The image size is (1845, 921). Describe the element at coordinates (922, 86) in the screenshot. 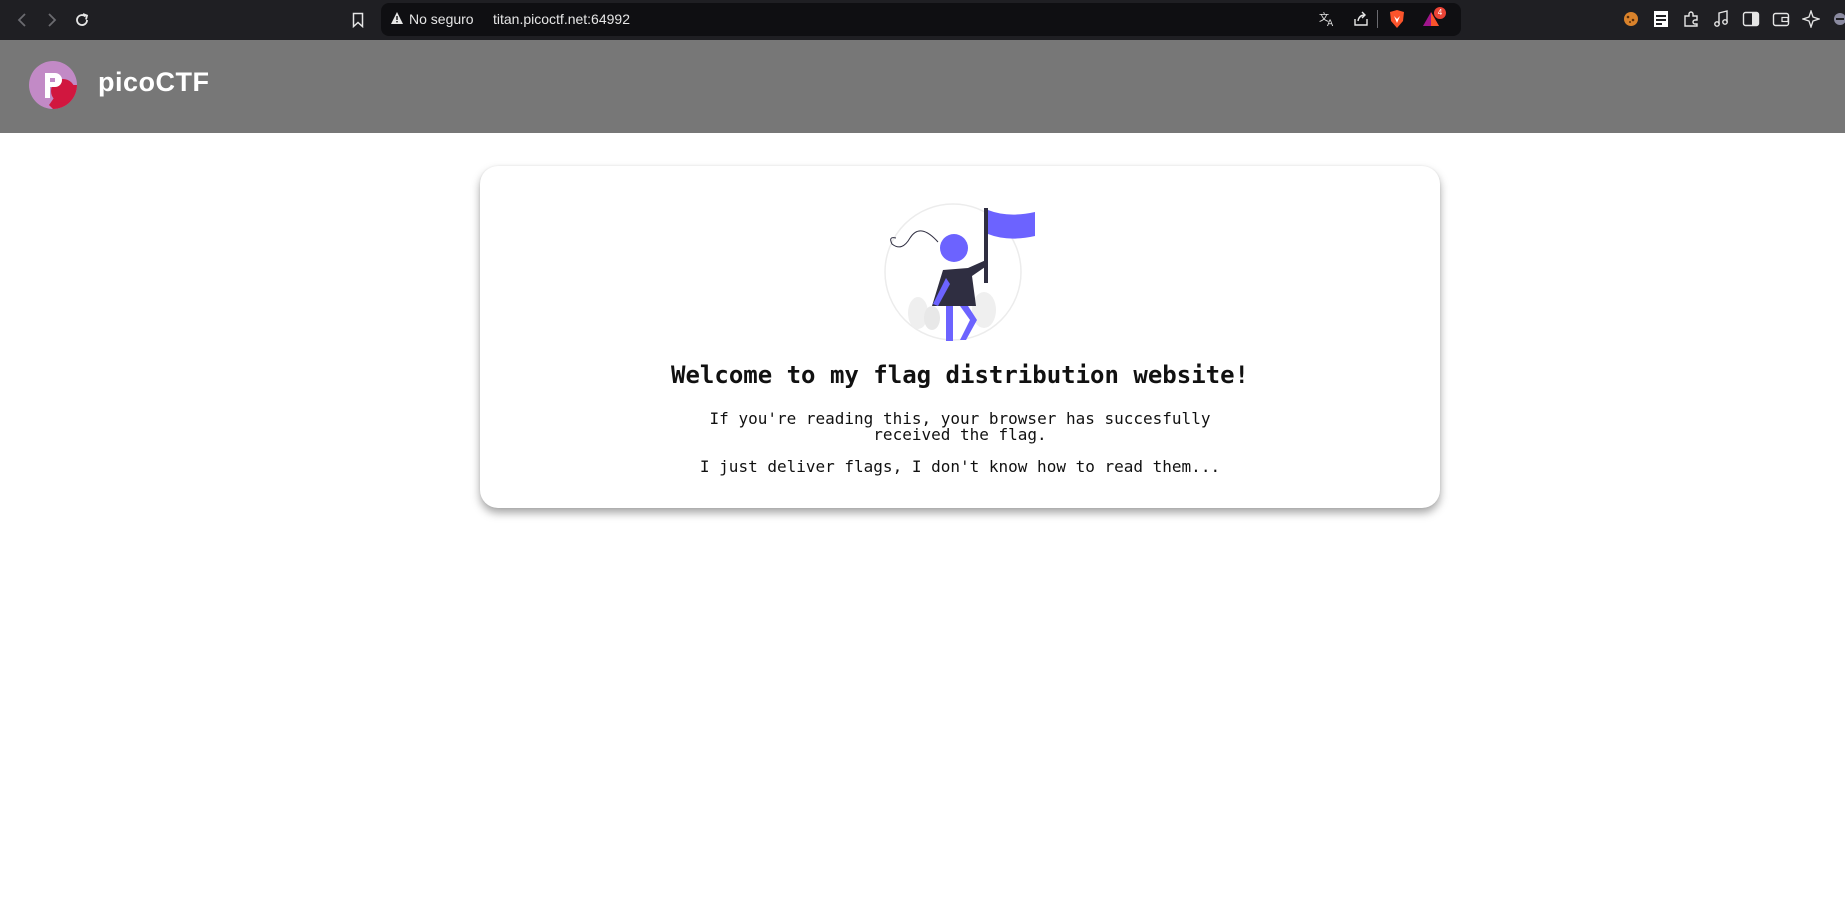

I see `site-header` at that location.